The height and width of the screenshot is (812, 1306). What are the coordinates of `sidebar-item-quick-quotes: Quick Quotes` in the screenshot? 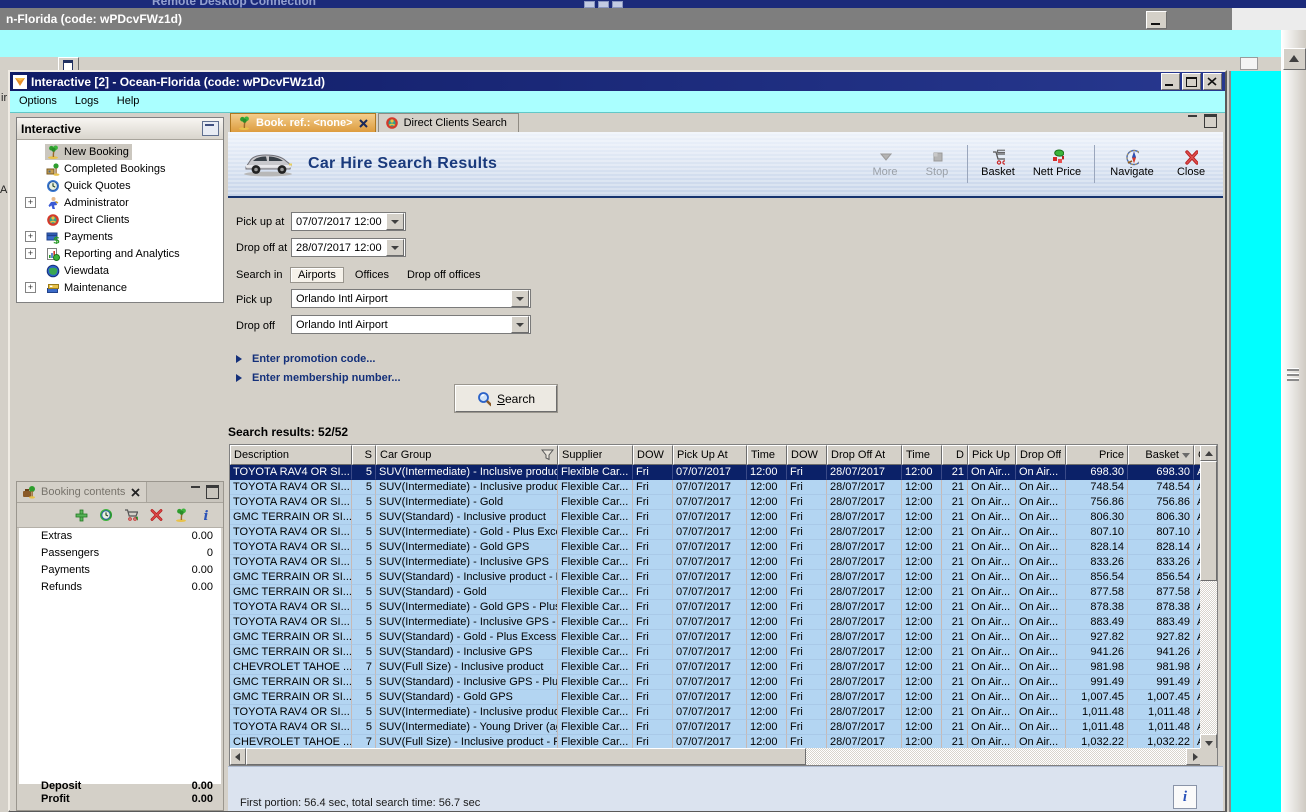 It's located at (120, 185).